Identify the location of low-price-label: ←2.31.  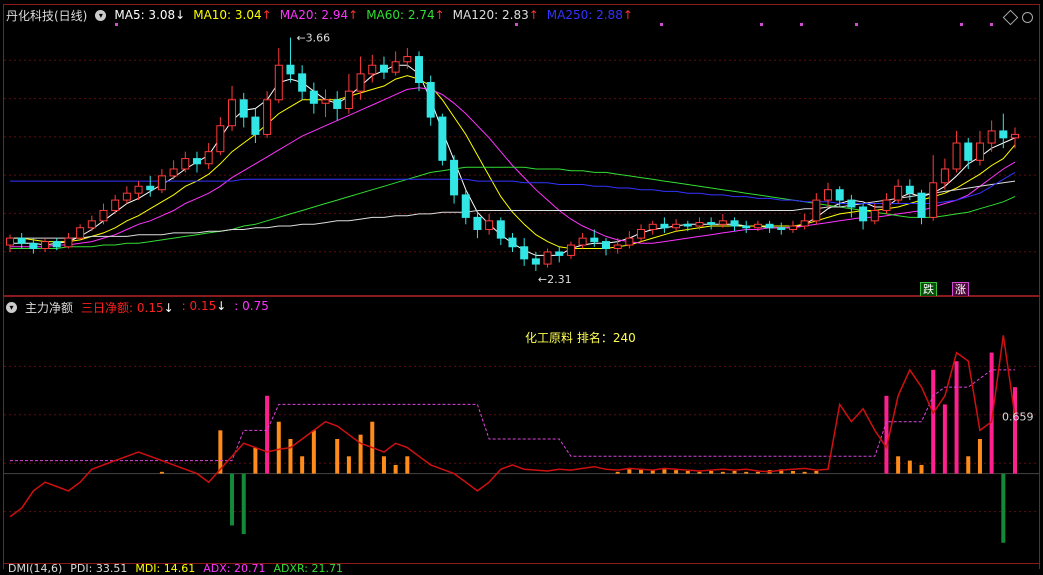
(555, 279).